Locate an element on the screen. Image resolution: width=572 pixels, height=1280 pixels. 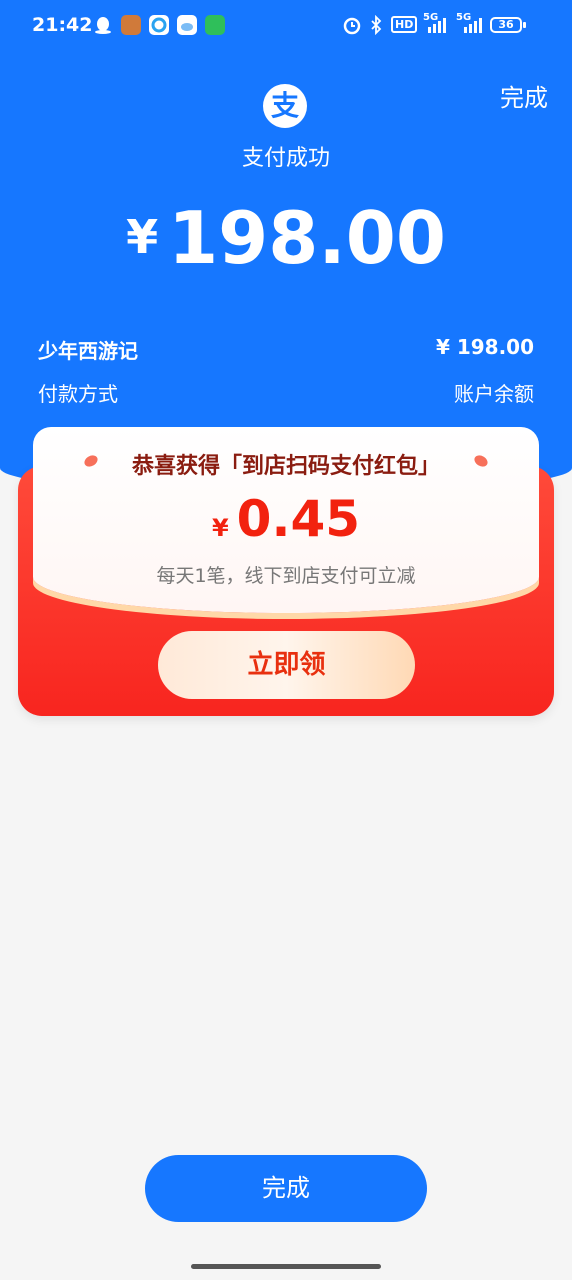
red-packet-amount: ¥0.45 is located at coordinates (286, 519).